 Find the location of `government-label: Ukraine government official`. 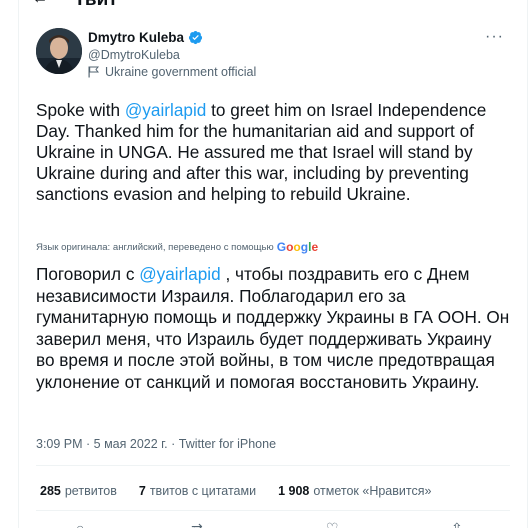

government-label: Ukraine government official is located at coordinates (172, 72).